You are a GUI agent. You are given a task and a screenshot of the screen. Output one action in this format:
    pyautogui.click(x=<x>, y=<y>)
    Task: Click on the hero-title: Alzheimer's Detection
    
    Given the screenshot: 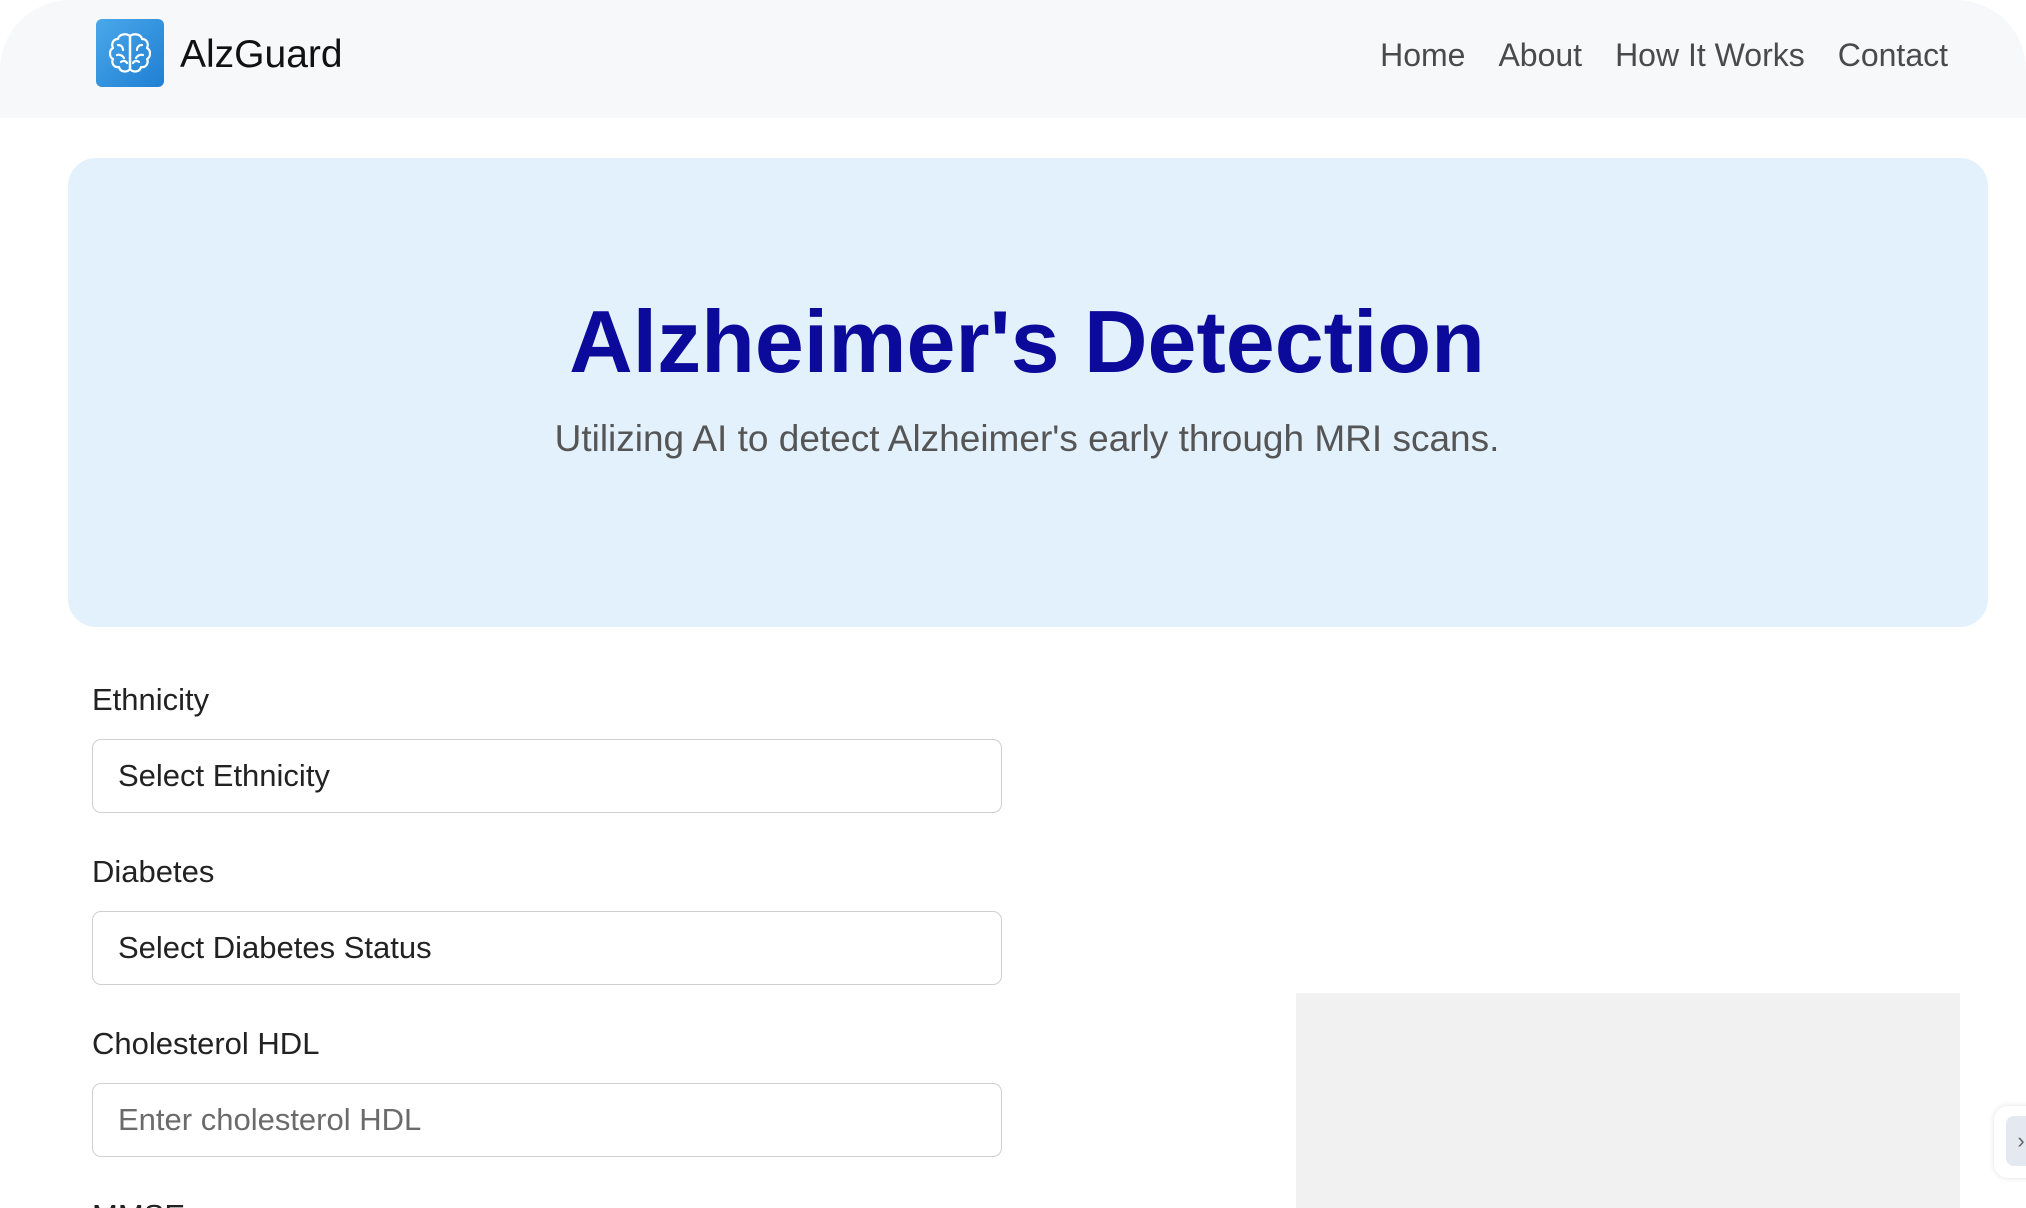 What is the action you would take?
    pyautogui.click(x=1027, y=341)
    